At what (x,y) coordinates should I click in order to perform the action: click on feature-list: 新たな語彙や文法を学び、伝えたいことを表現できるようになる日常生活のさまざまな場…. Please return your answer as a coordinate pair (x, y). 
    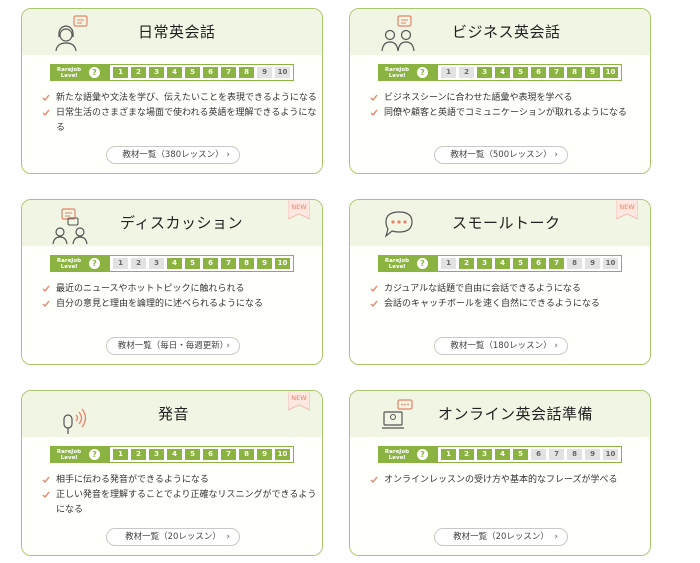
    Looking at the image, I should click on (179, 113).